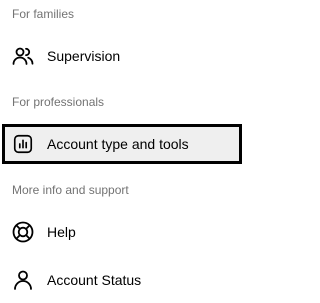 The height and width of the screenshot is (303, 320). What do you see at coordinates (23, 280) in the screenshot?
I see `person-icon` at bounding box center [23, 280].